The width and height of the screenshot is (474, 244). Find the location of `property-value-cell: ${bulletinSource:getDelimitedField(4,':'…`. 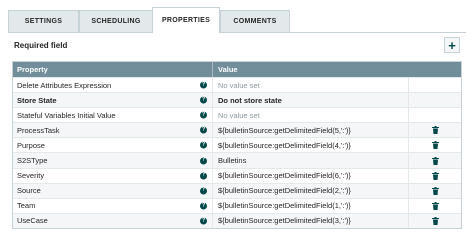

property-value-cell: ${bulletinSource:getDelimitedField(4,':'… is located at coordinates (311, 145).